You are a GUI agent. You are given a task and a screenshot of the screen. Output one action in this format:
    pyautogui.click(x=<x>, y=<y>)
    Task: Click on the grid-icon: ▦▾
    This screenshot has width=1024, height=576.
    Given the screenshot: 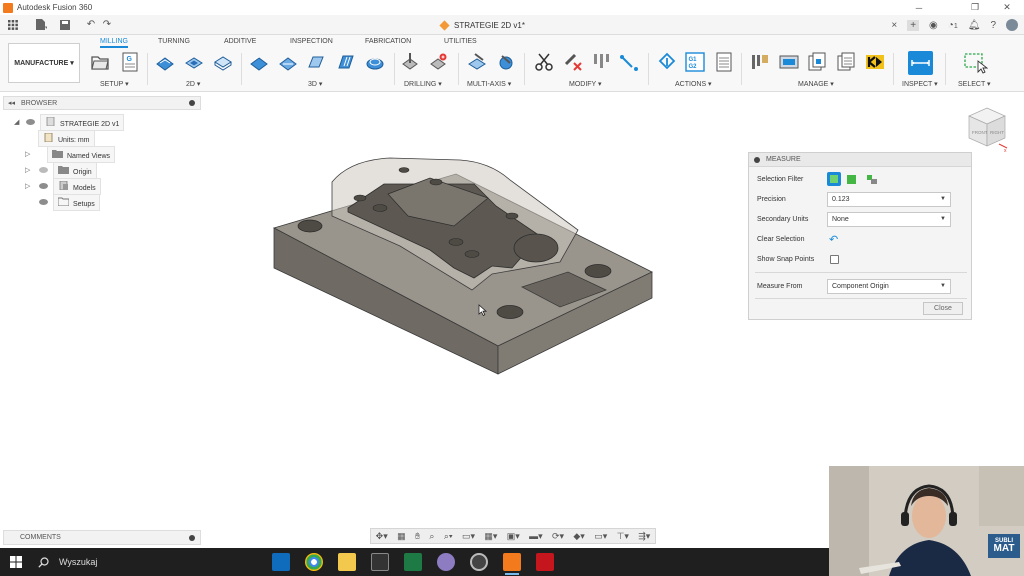 What is the action you would take?
    pyautogui.click(x=490, y=536)
    